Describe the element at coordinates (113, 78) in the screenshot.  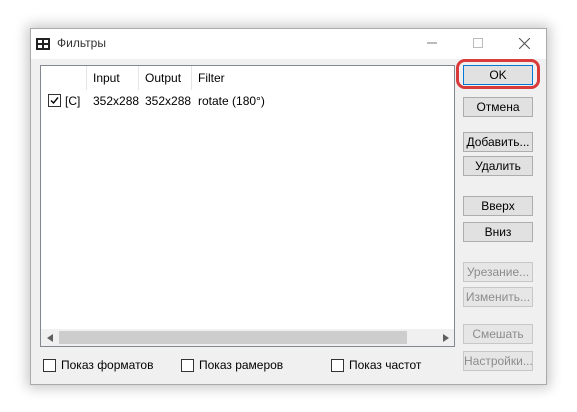
I see `column-header-input: Input` at that location.